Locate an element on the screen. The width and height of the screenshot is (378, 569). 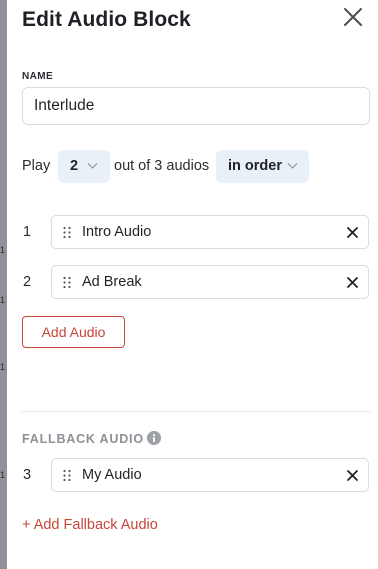
play-order-value: in order is located at coordinates (255, 166).